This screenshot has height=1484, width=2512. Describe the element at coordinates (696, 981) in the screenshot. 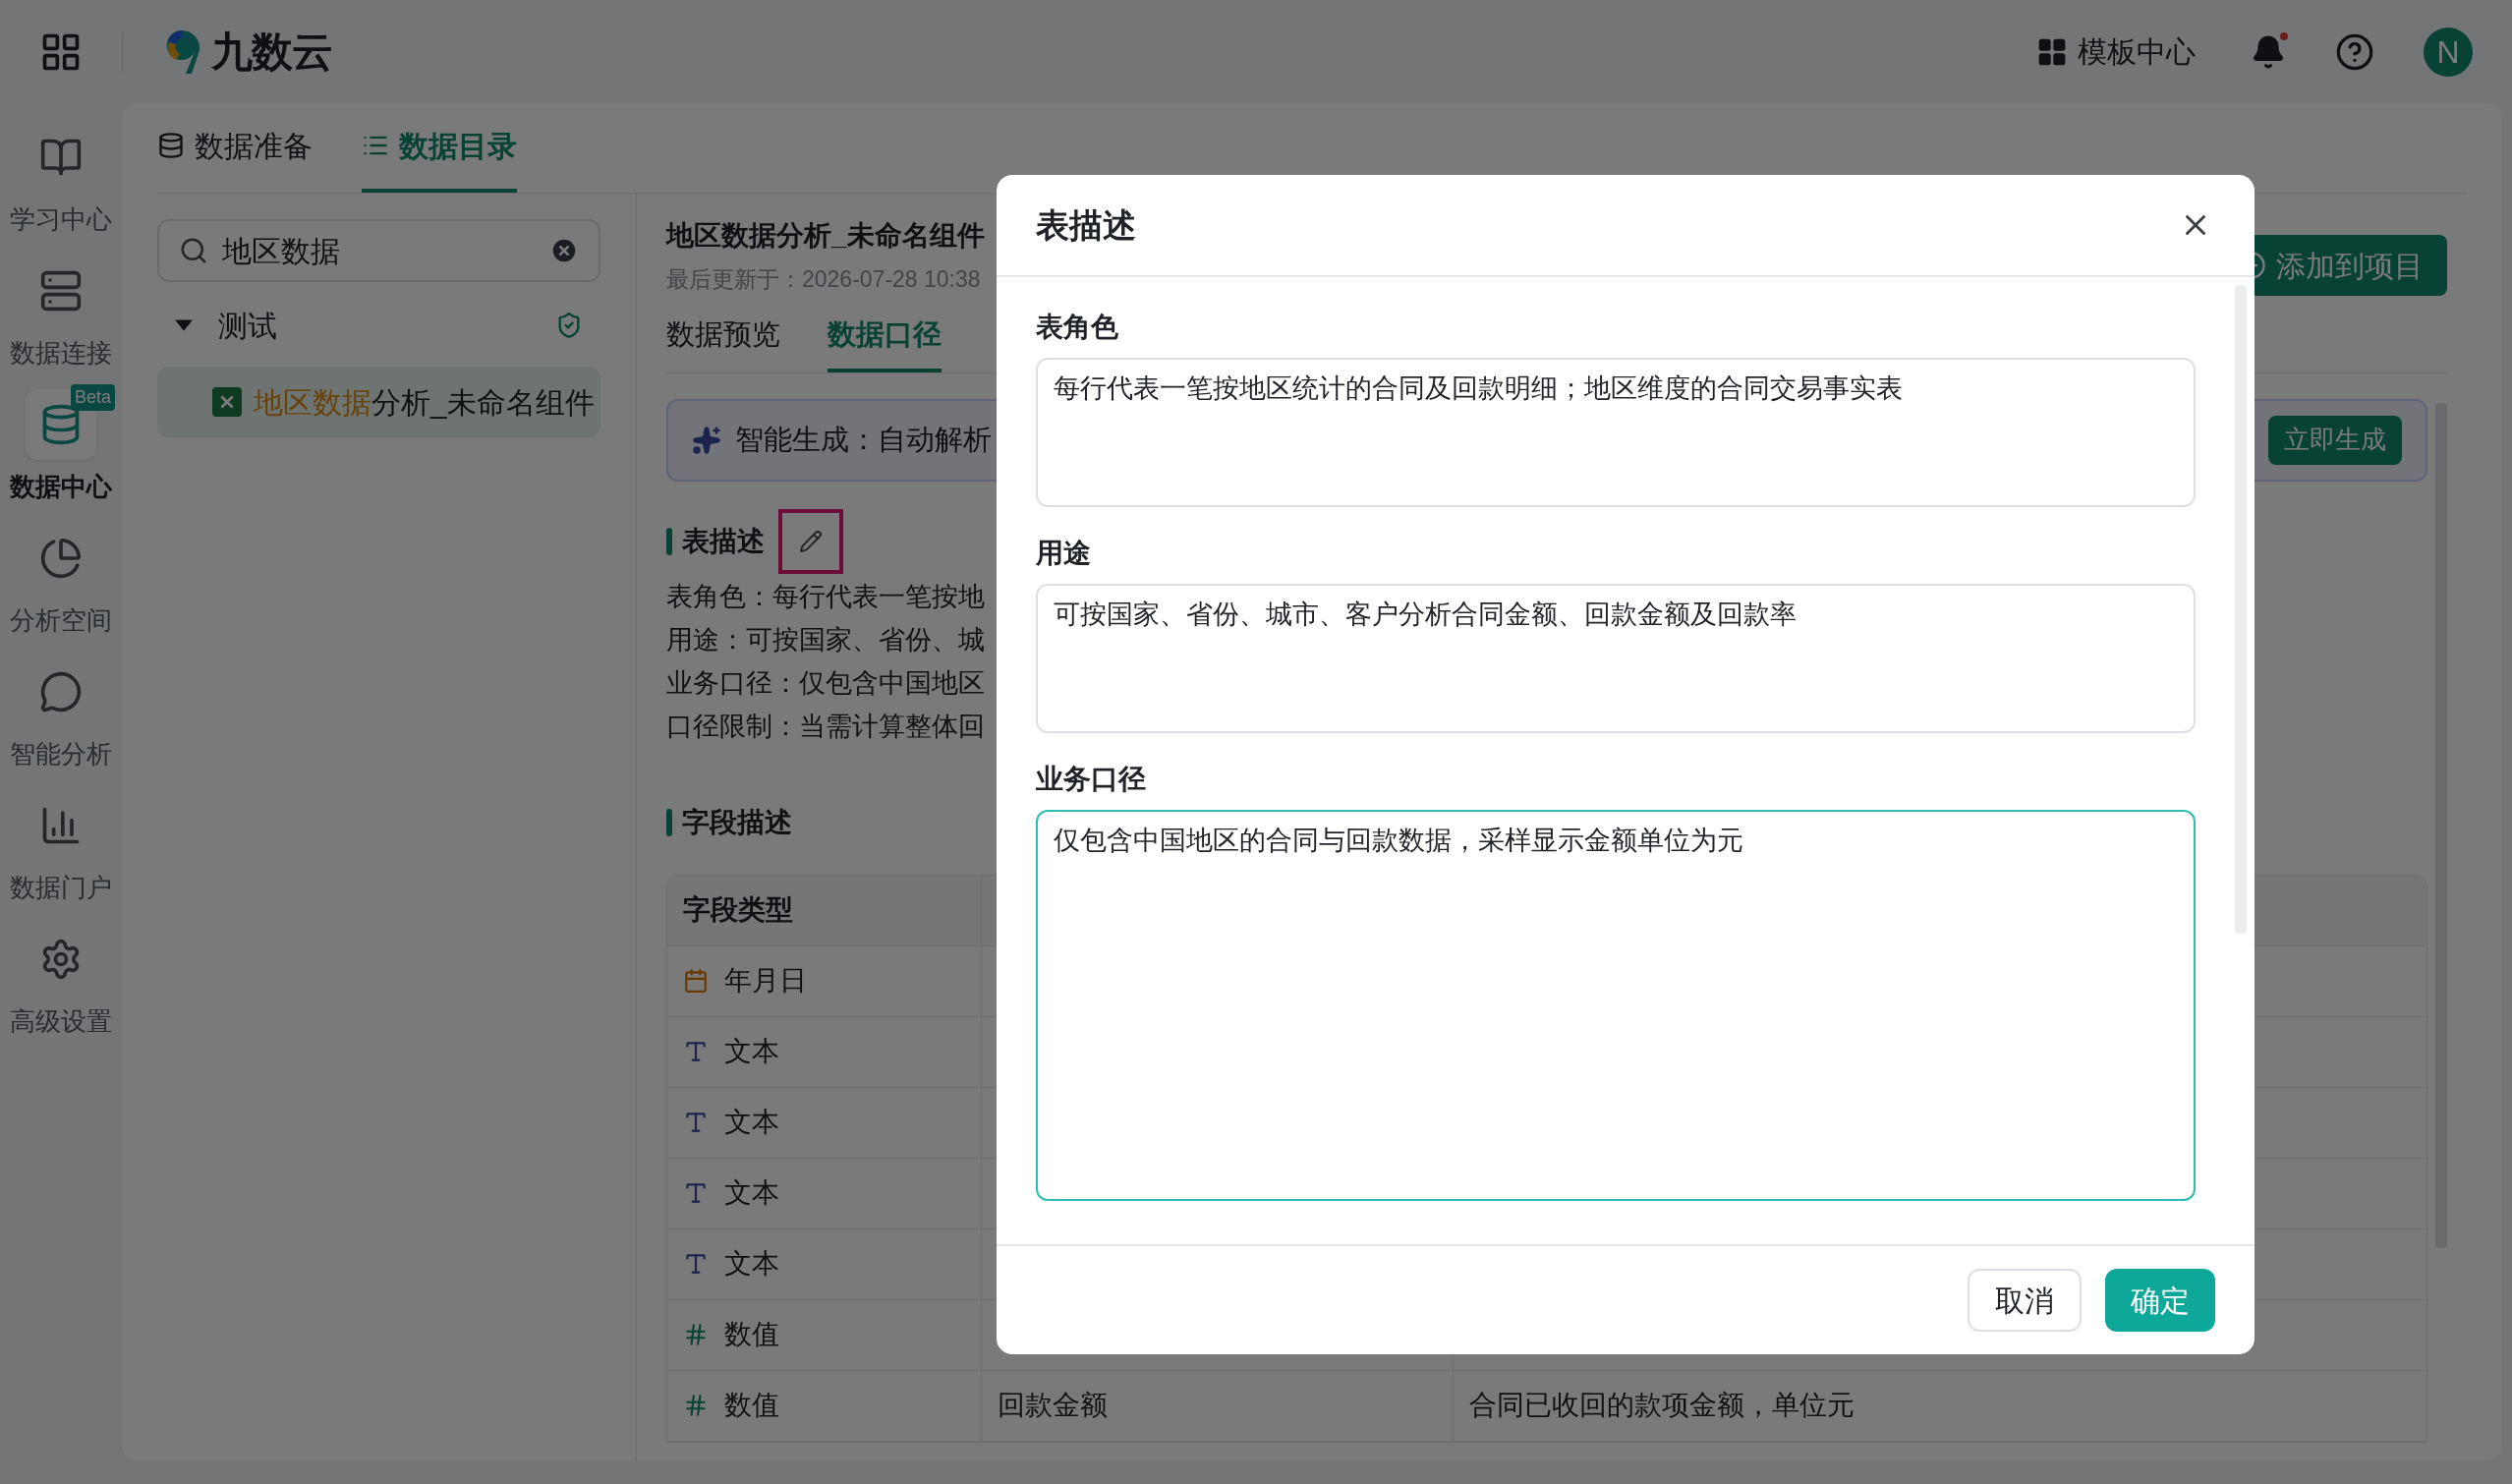

I see `calendar-icon` at that location.